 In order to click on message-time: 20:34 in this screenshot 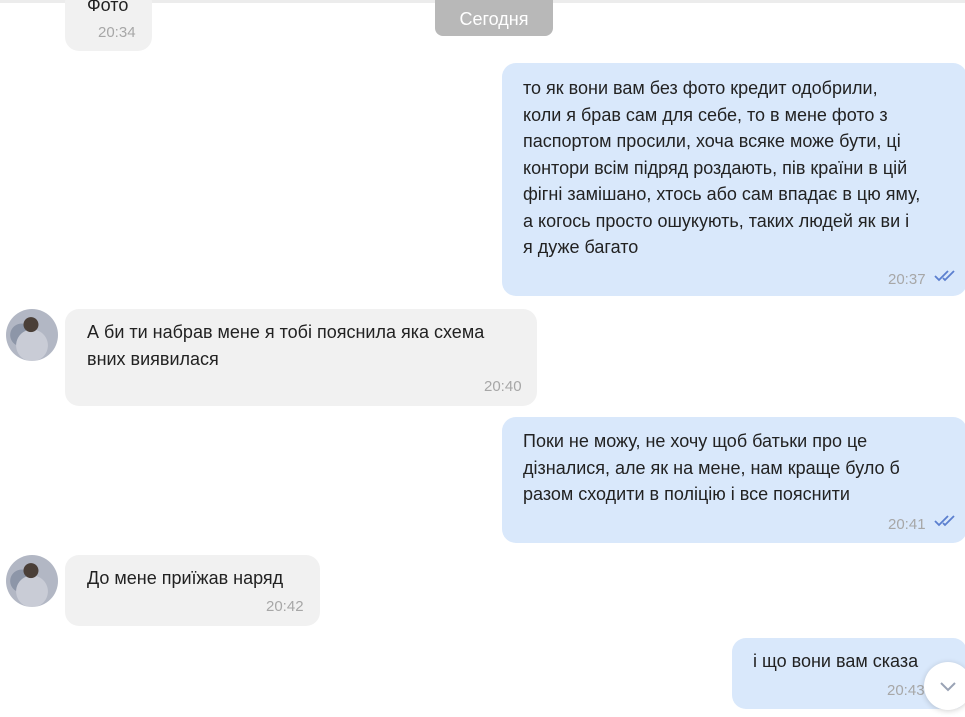, I will do `click(117, 32)`.